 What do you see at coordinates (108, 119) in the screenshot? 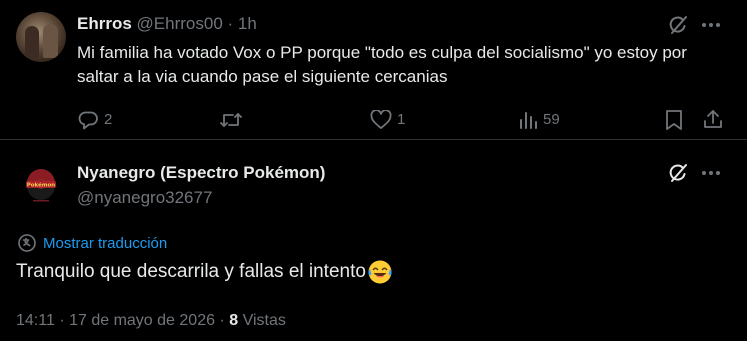
I see `reply-count: 2` at bounding box center [108, 119].